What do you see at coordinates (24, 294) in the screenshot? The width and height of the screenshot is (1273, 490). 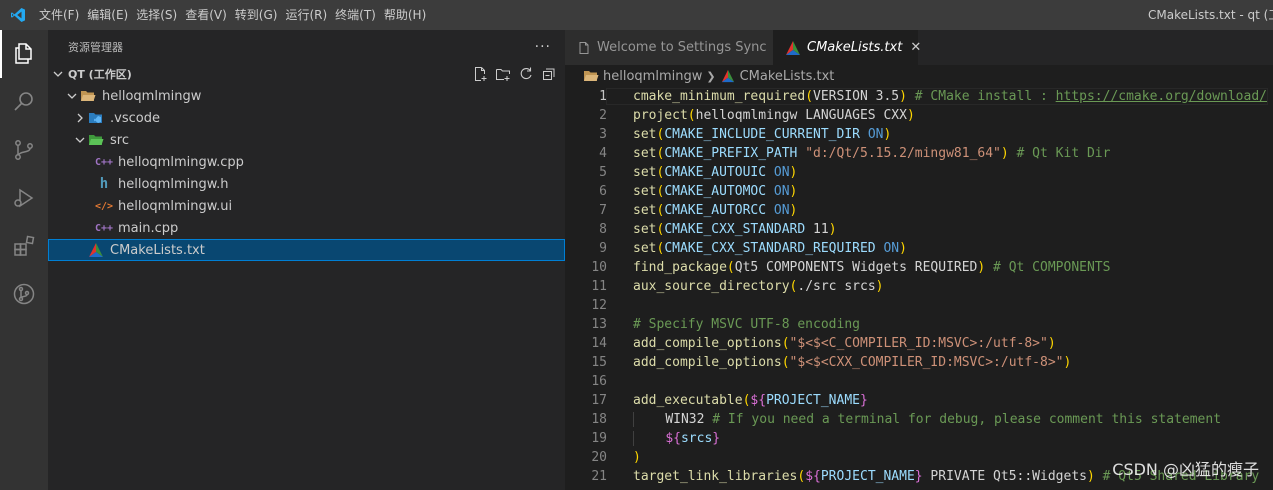 I see `git-graph-icon` at bounding box center [24, 294].